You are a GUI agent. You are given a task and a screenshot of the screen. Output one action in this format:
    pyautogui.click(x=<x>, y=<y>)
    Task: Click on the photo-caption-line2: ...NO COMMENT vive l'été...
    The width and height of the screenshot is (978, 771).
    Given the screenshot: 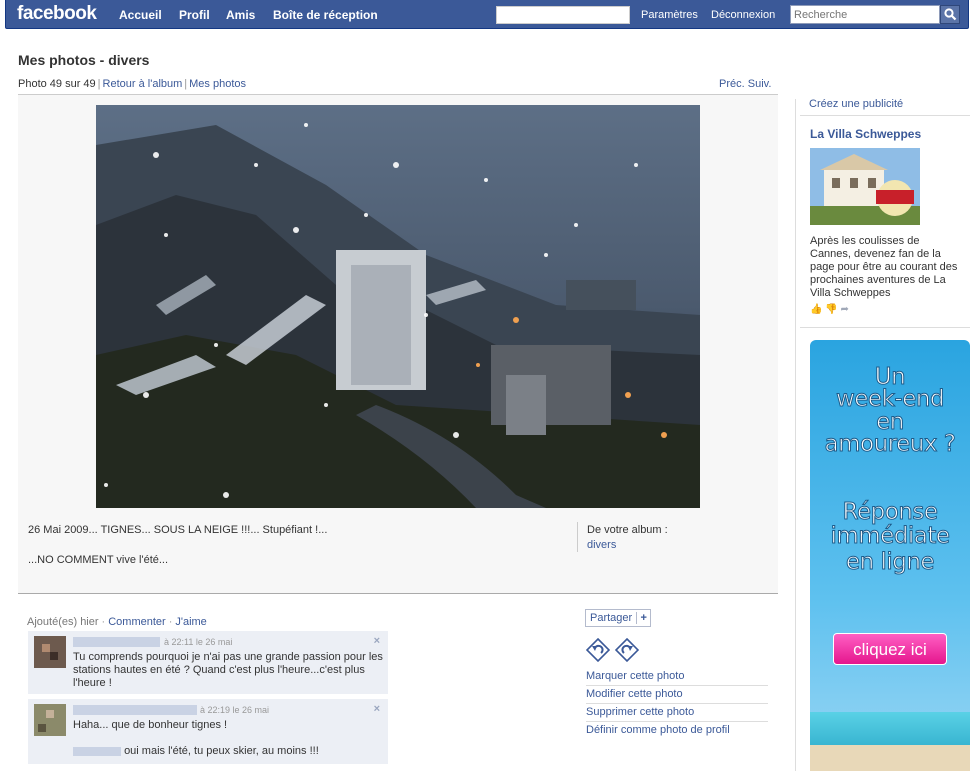 What is the action you would take?
    pyautogui.click(x=98, y=560)
    